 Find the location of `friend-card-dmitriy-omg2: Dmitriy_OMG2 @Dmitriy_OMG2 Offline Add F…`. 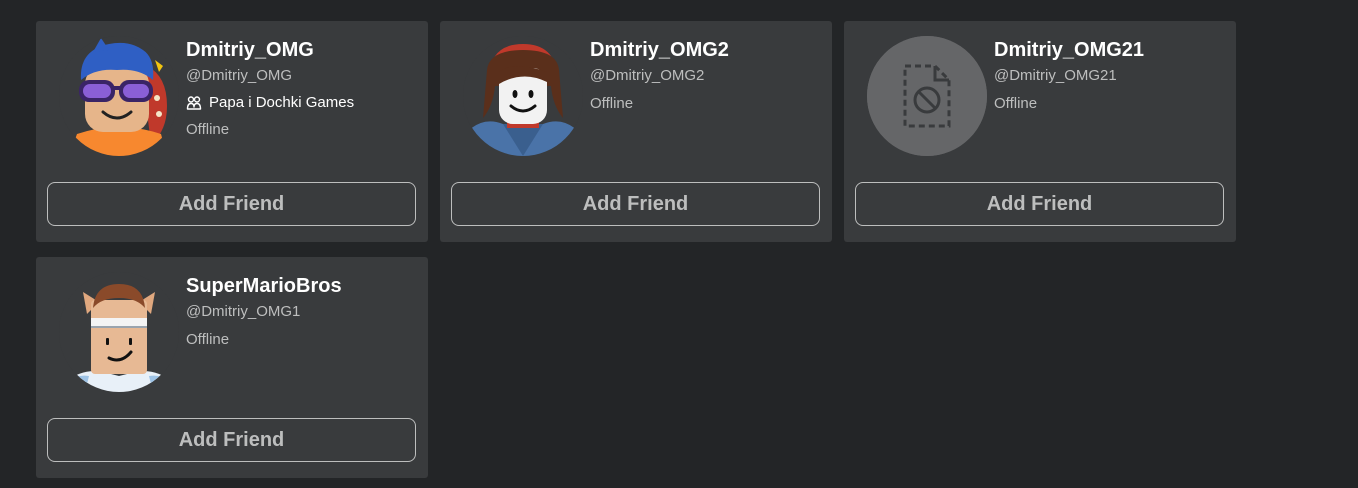

friend-card-dmitriy-omg2: Dmitriy_OMG2 @Dmitriy_OMG2 Offline Add F… is located at coordinates (636, 131).